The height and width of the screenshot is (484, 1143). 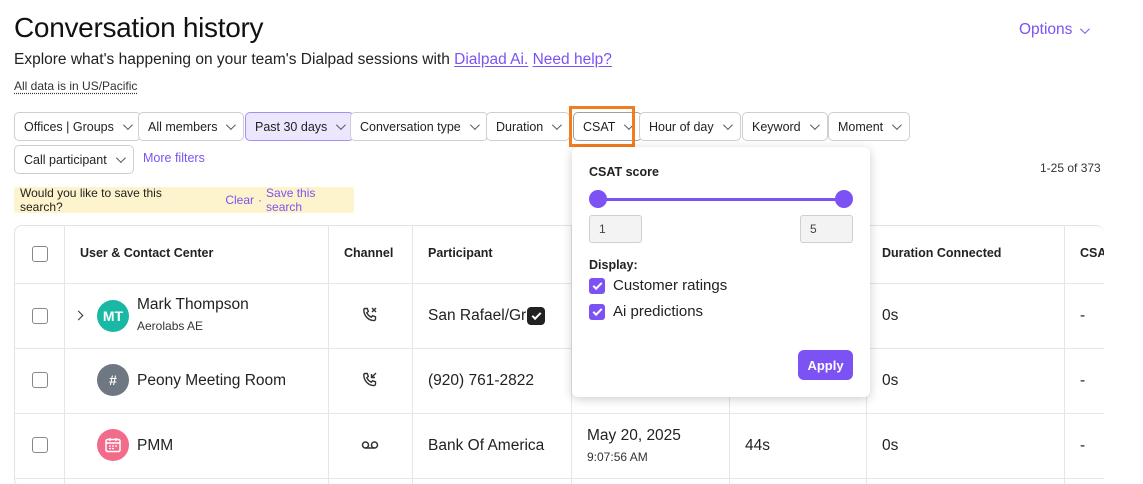 I want to click on calendar-icon, so click(x=113, y=445).